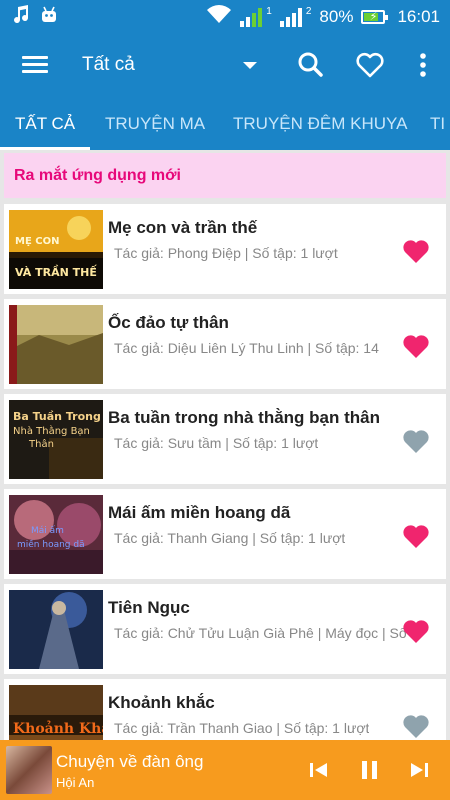 This screenshot has width=450, height=800. What do you see at coordinates (58, 728) in the screenshot?
I see `svg-text: Khoảnh Khắc` at bounding box center [58, 728].